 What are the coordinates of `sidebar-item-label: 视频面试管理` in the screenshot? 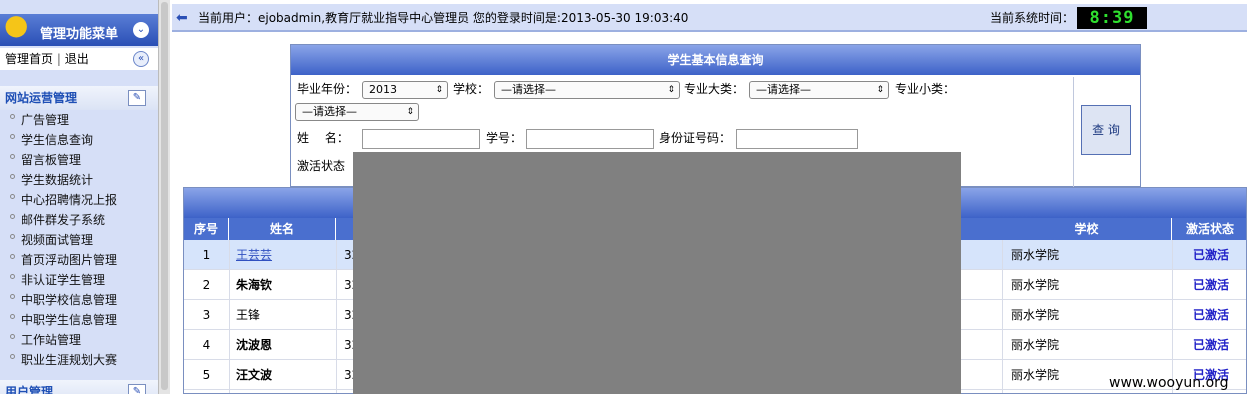 It's located at (57, 240).